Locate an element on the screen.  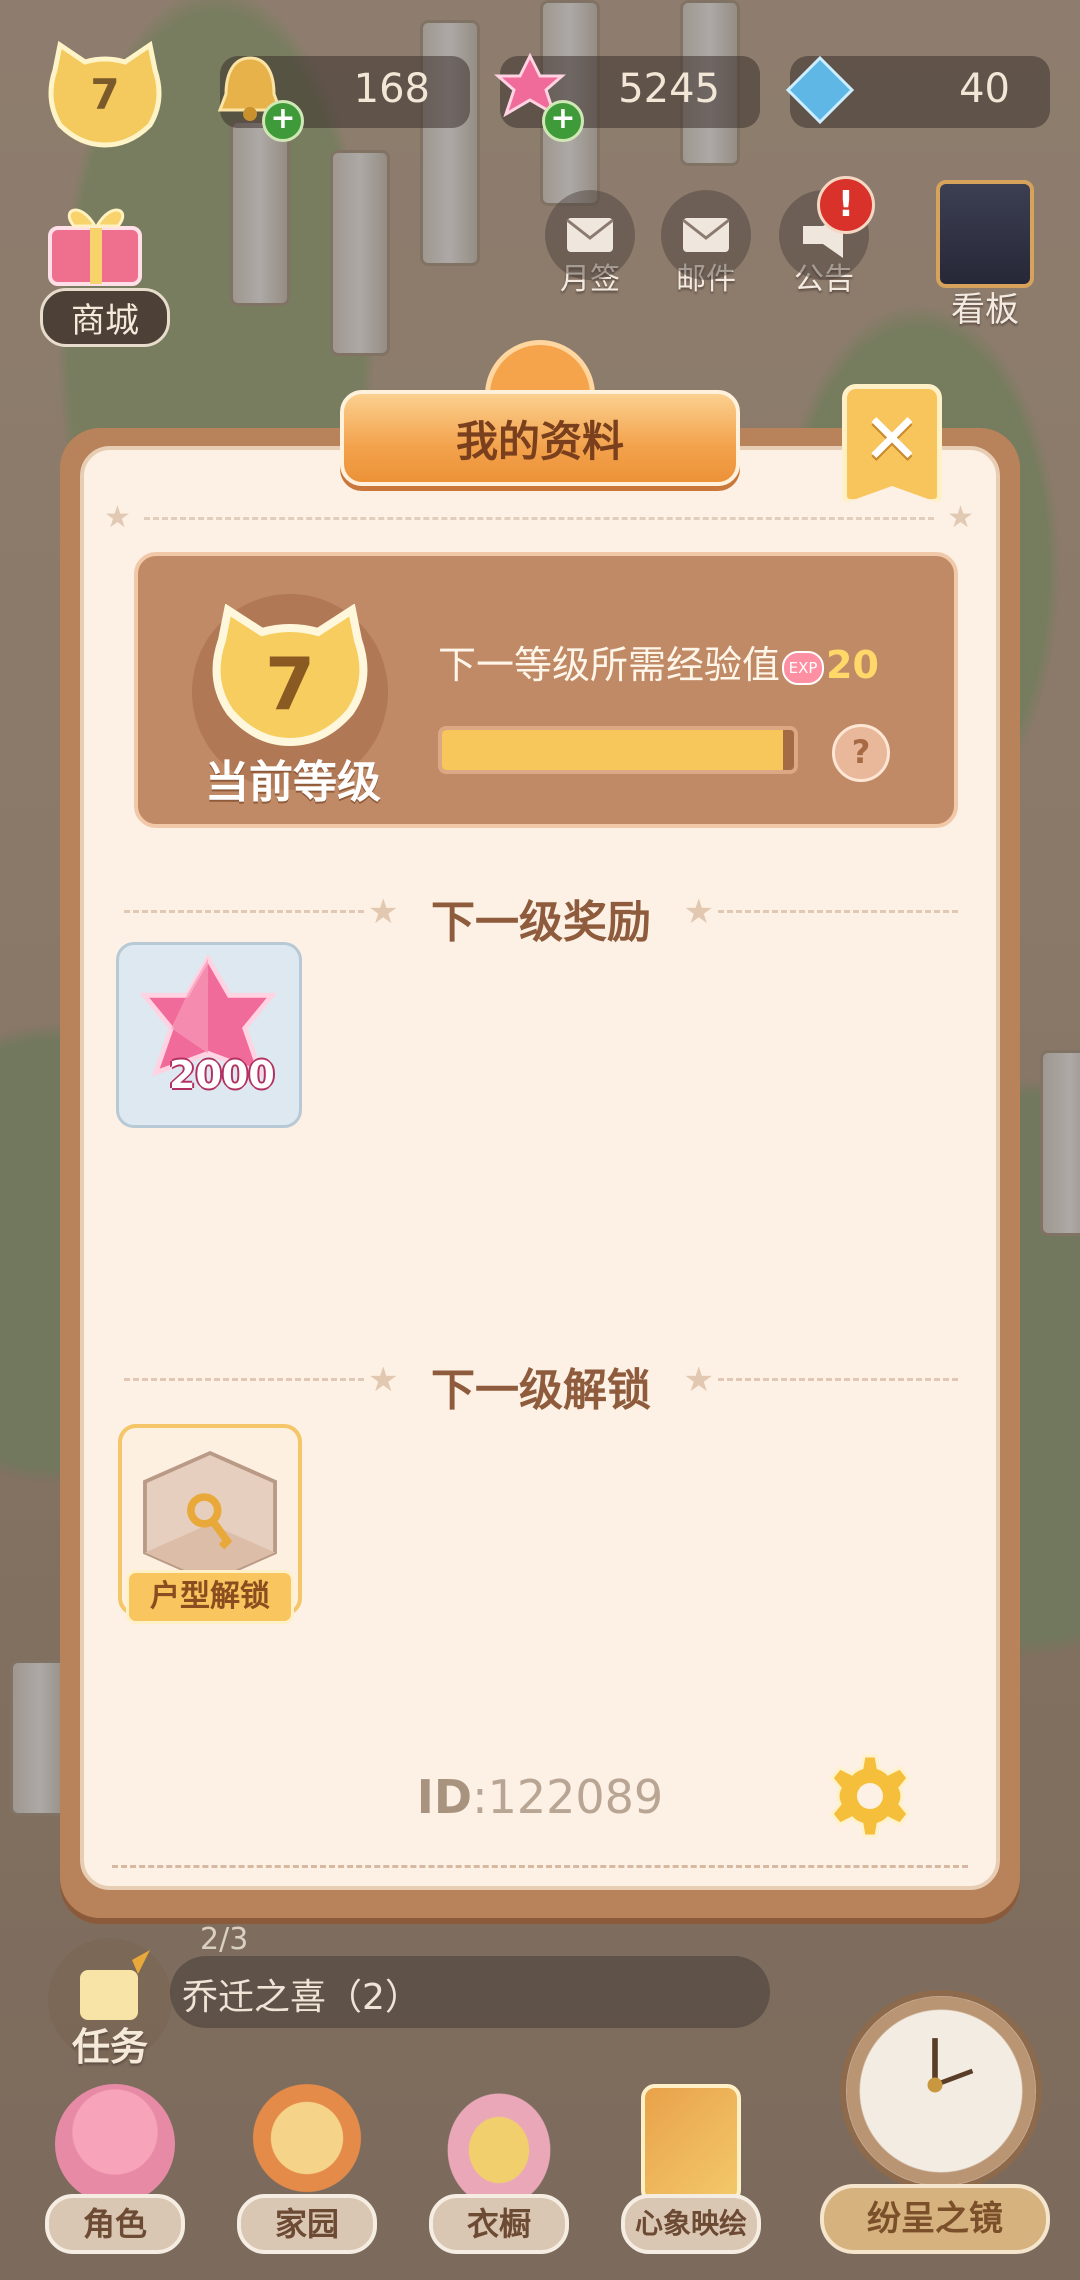
shop-button: 商城 is located at coordinates (105, 268).